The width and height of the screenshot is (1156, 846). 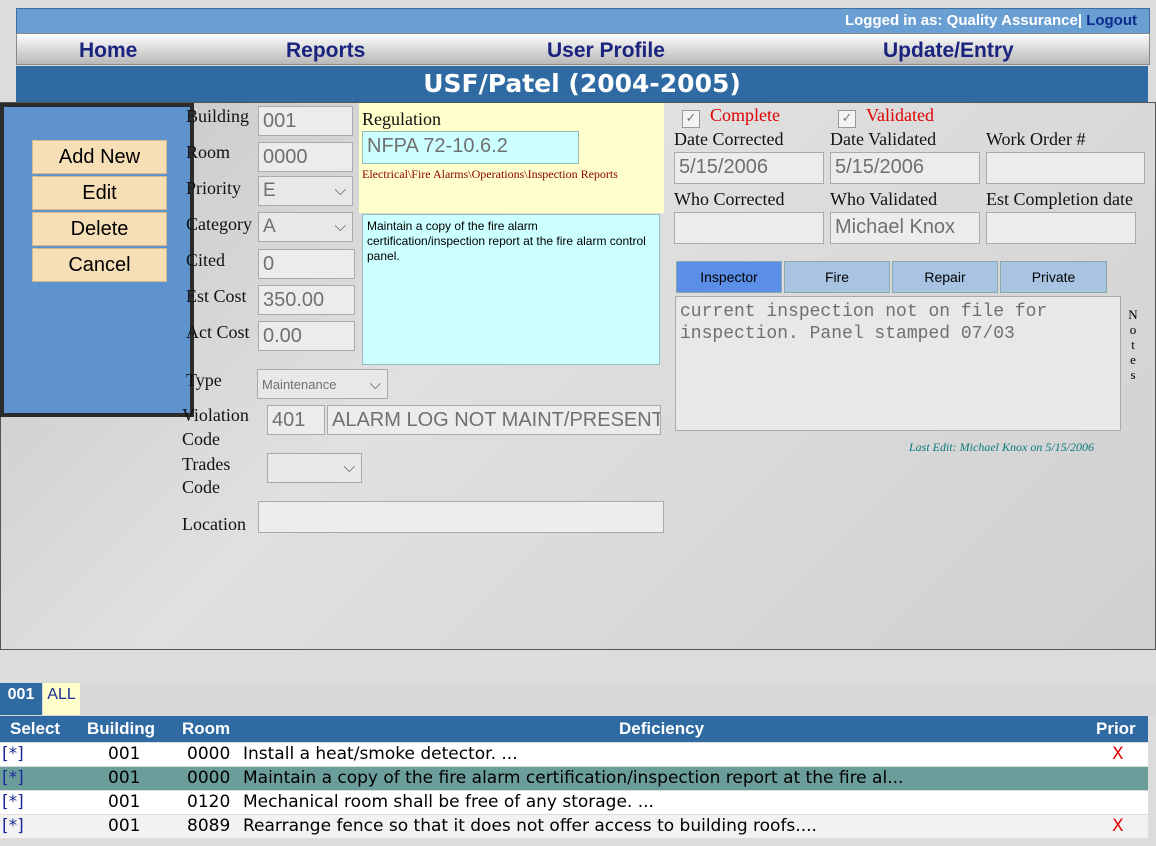 What do you see at coordinates (606, 51) in the screenshot?
I see `nav-user-profile: User Profile` at bounding box center [606, 51].